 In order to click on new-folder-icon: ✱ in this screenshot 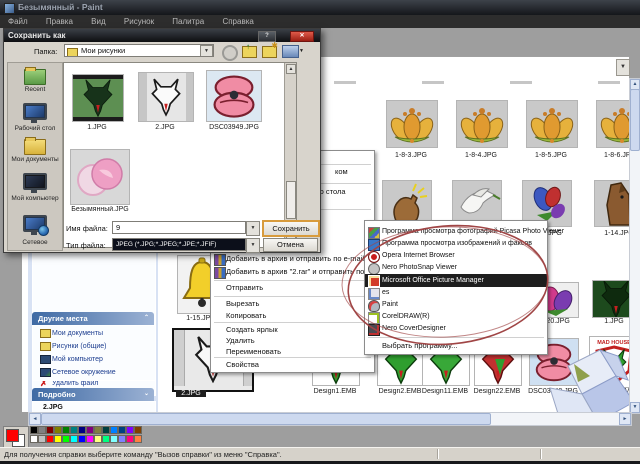, I will do `click(270, 50)`.